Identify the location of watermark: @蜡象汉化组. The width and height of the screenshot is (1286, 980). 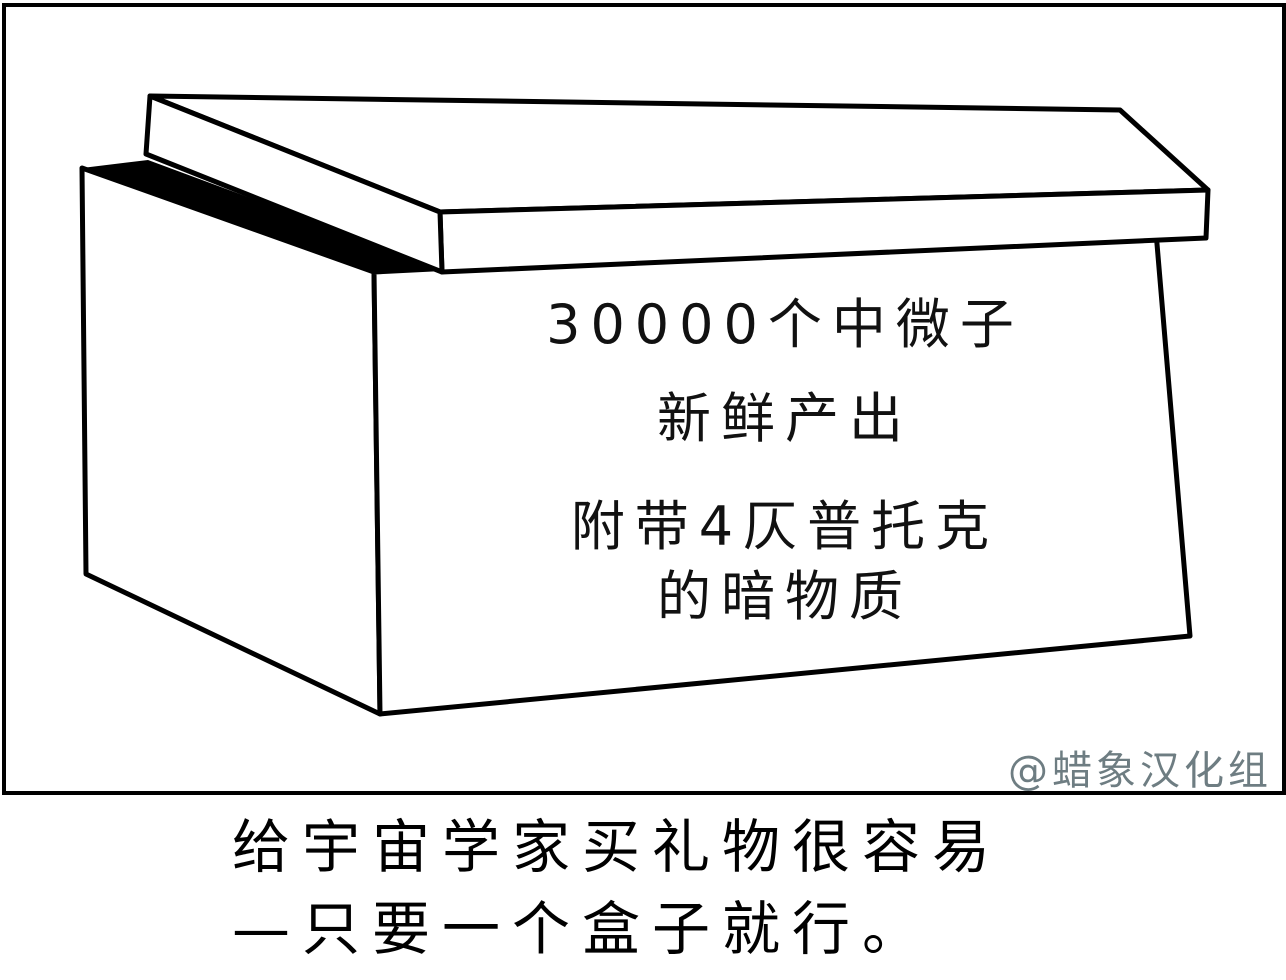
(1140, 771).